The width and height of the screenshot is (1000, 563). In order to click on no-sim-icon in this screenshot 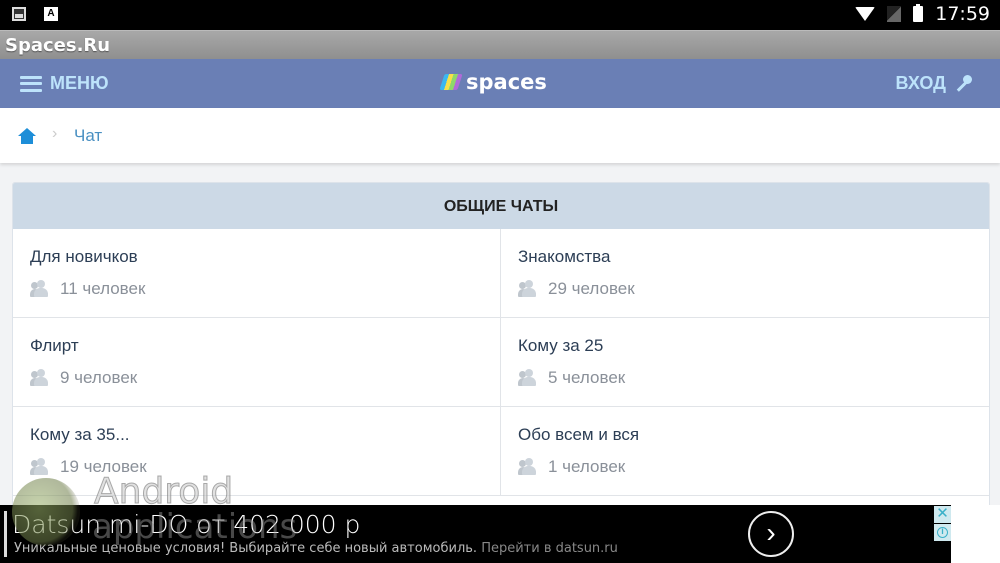, I will do `click(894, 14)`.